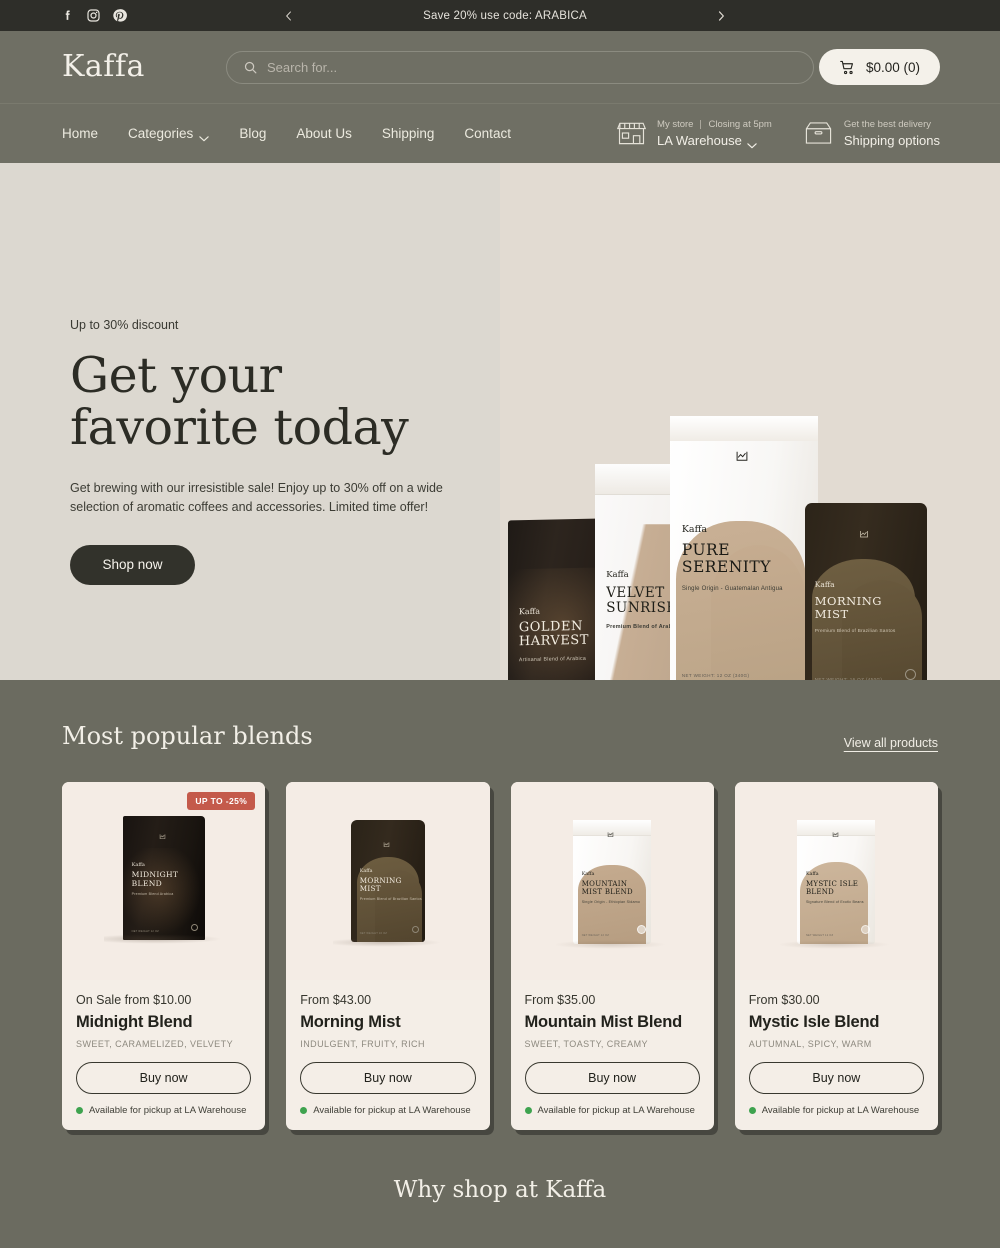 This screenshot has height=1248, width=1000. I want to click on why-shop-section: Why shop at Kaffa, so click(500, 1166).